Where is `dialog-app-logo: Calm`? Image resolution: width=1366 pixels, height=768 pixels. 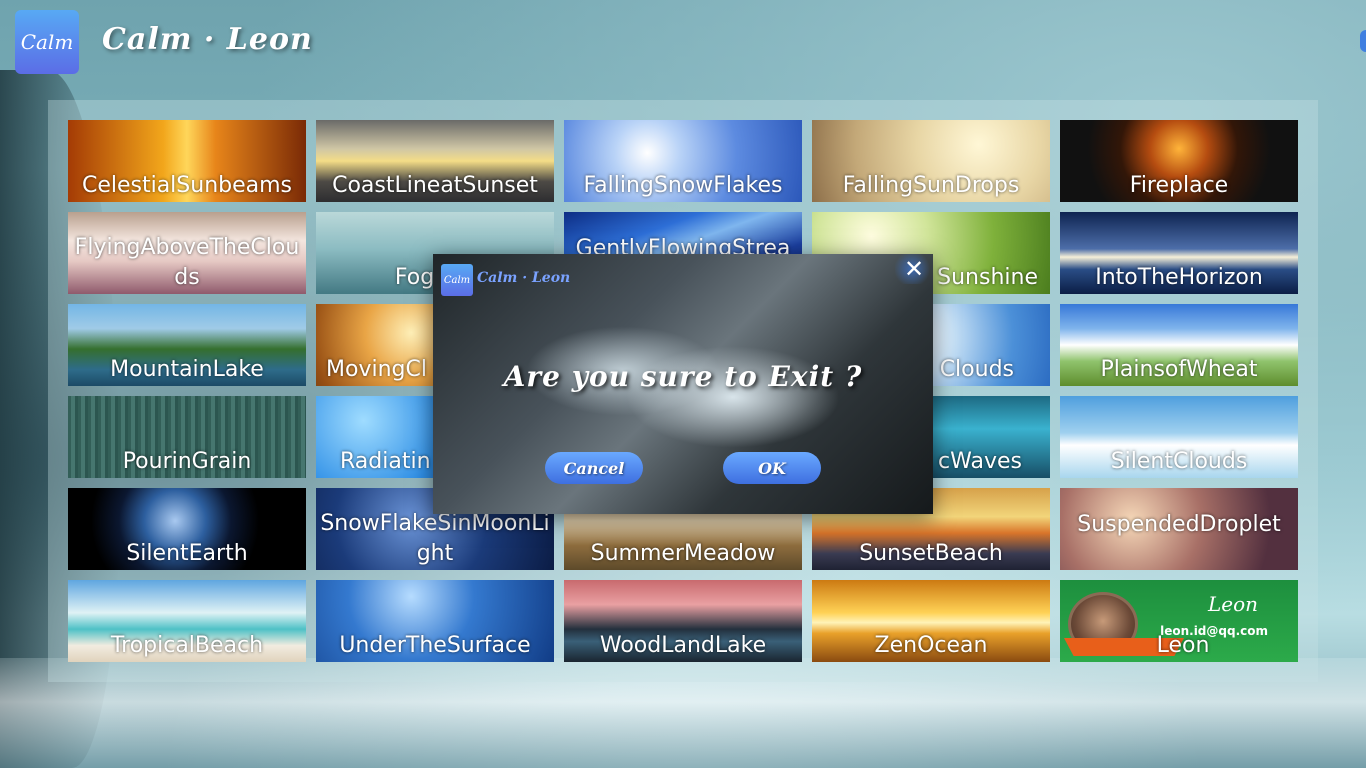 dialog-app-logo: Calm is located at coordinates (457, 280).